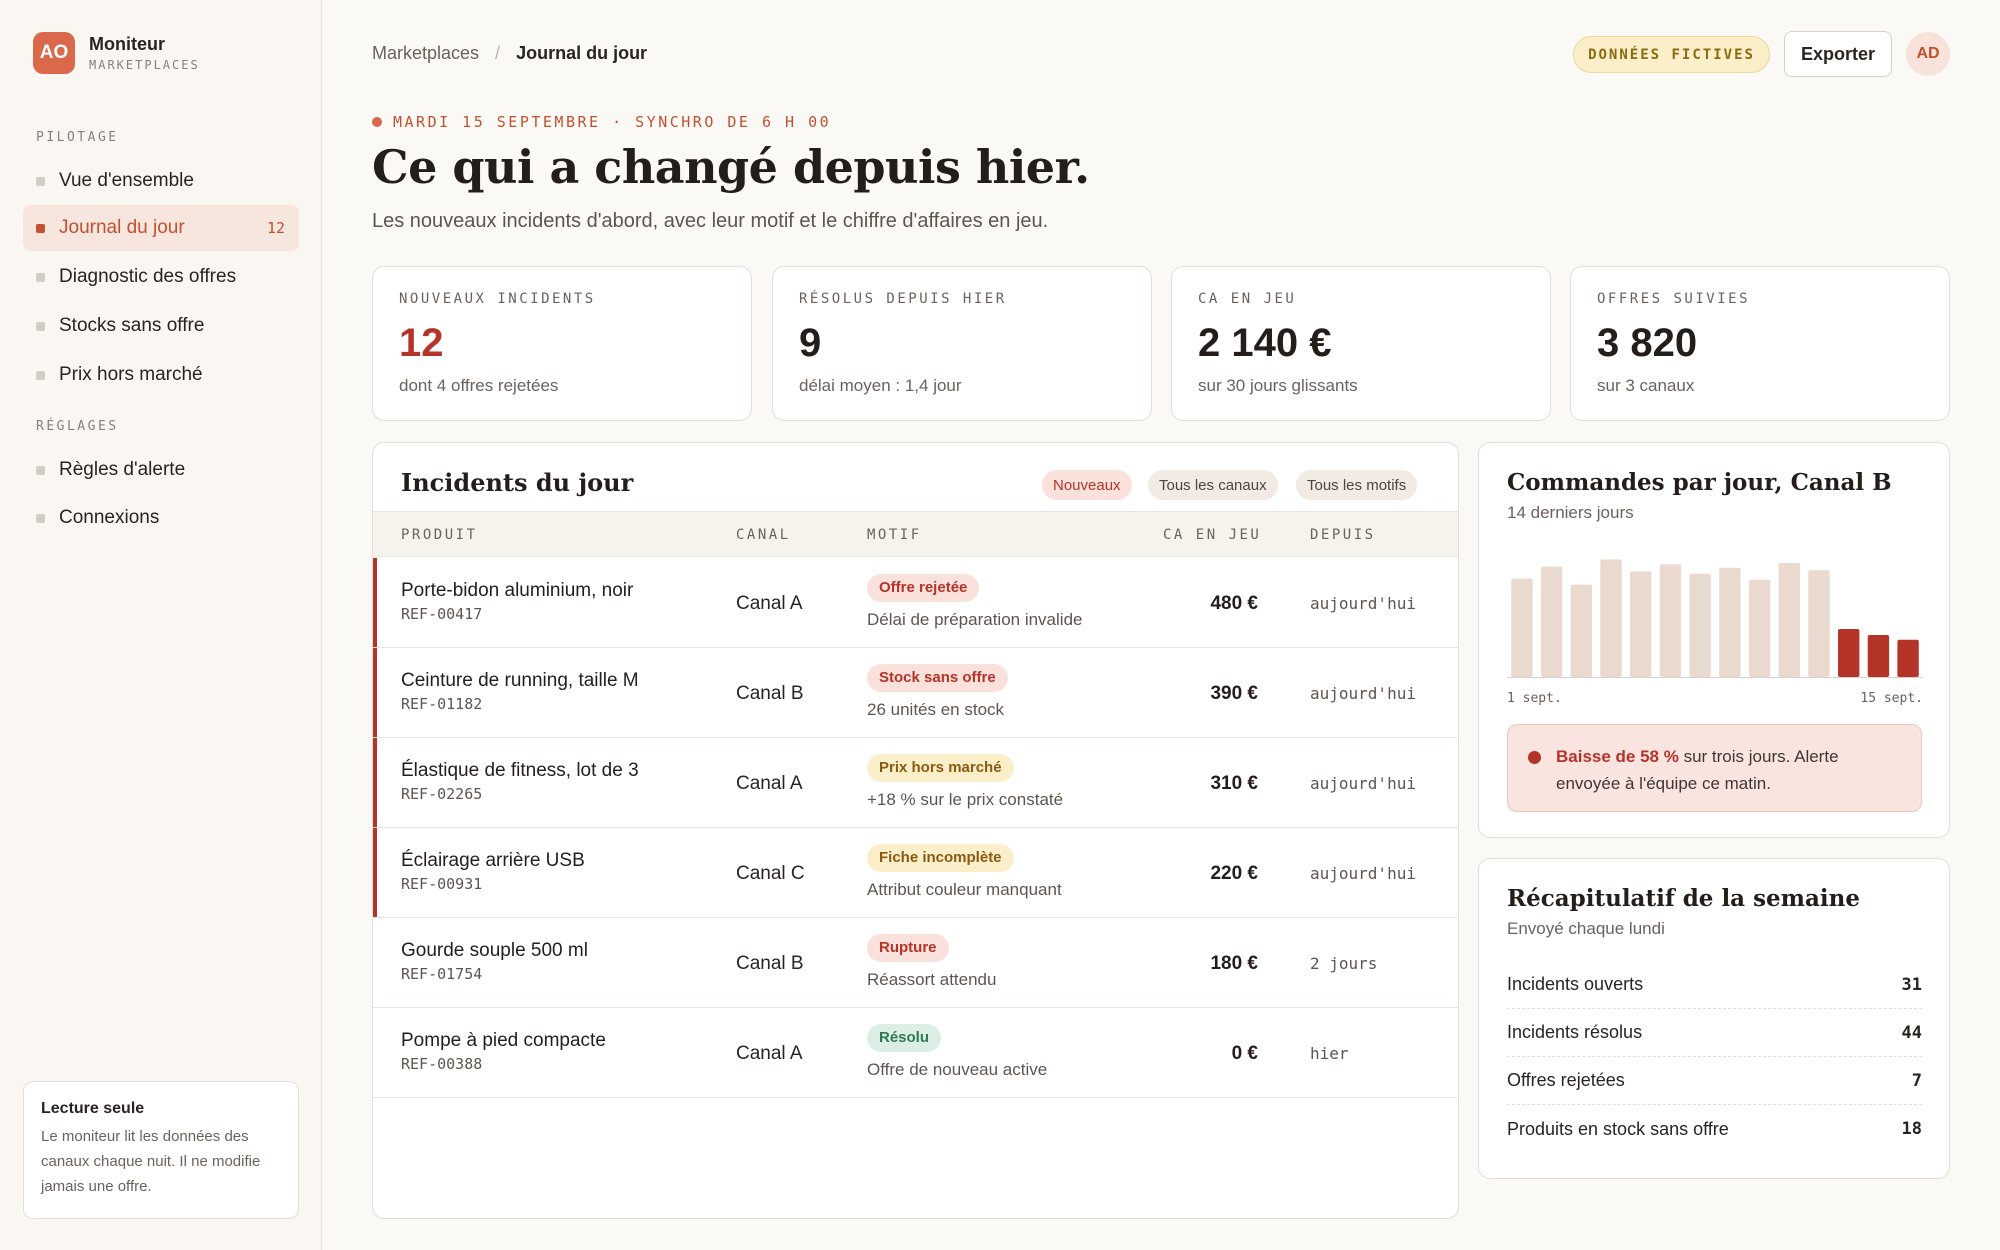 The height and width of the screenshot is (1250, 2000). What do you see at coordinates (442, 614) in the screenshot?
I see `product-ref: REF-00417` at bounding box center [442, 614].